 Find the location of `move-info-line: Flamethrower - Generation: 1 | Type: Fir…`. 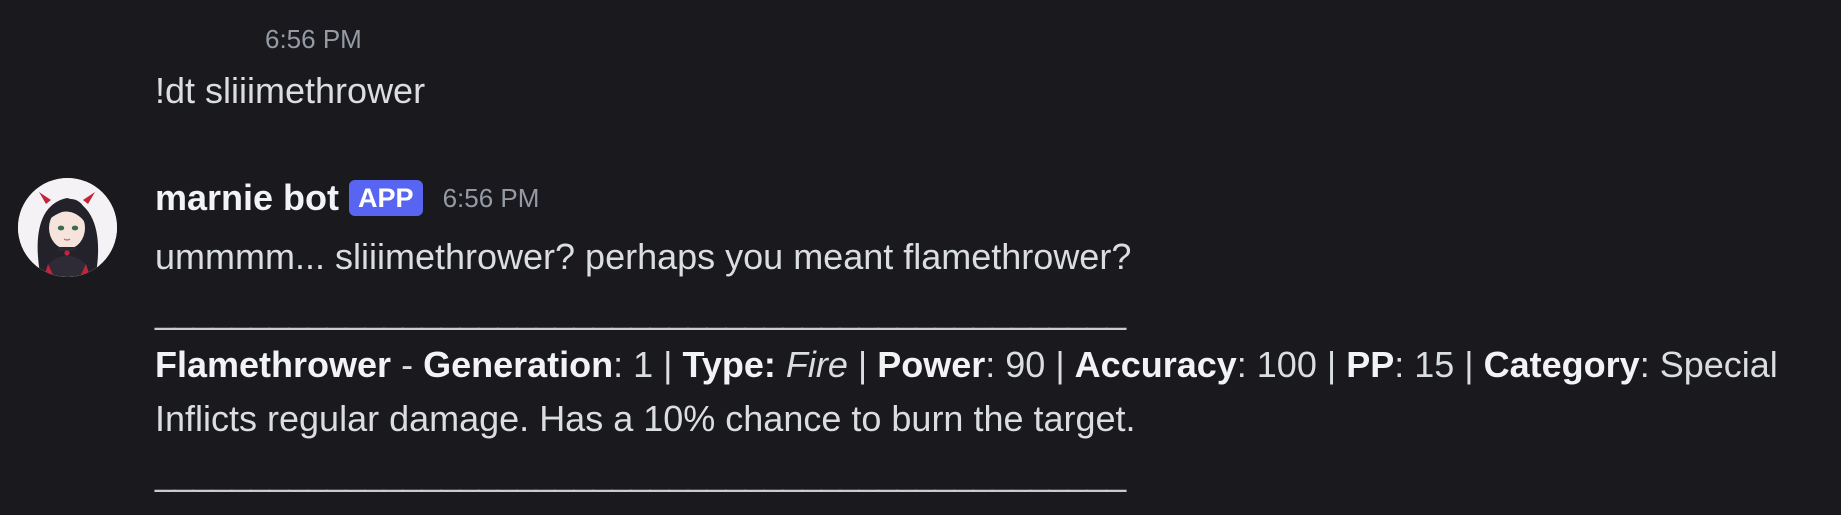

move-info-line: Flamethrower - Generation: 1 | Type: Fir… is located at coordinates (966, 365).